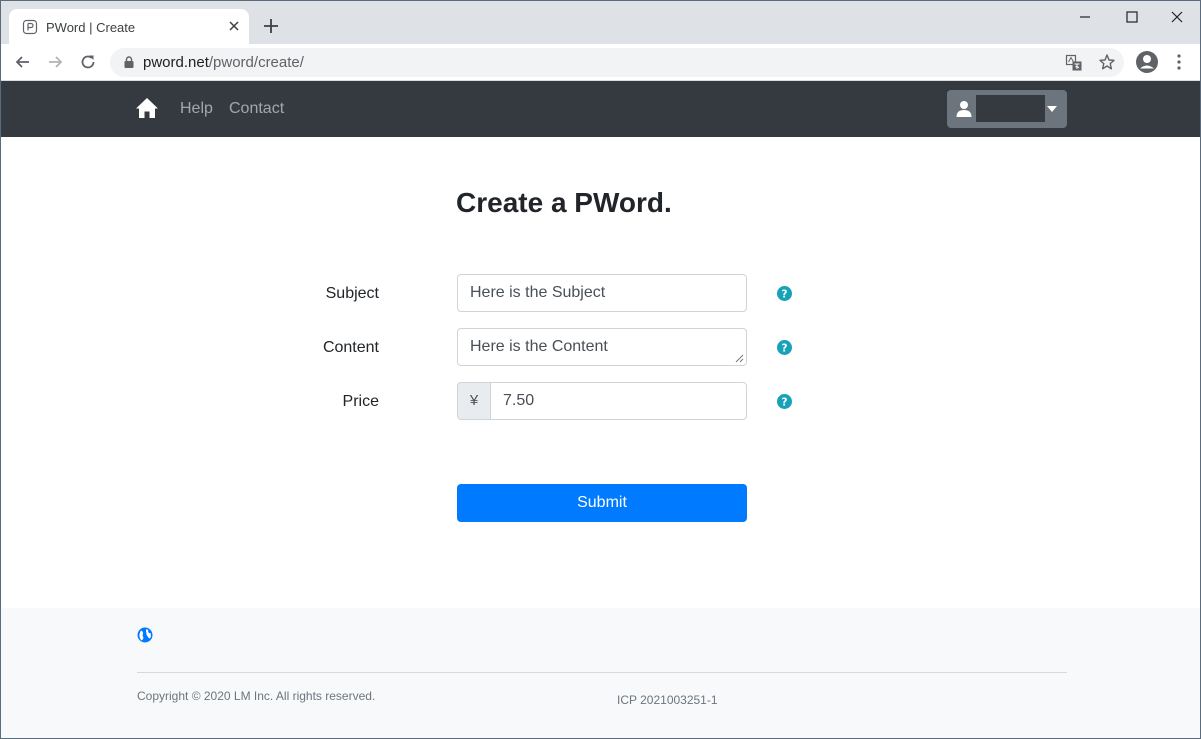 This screenshot has width=1201, height=739. I want to click on user-menu-button, so click(1007, 109).